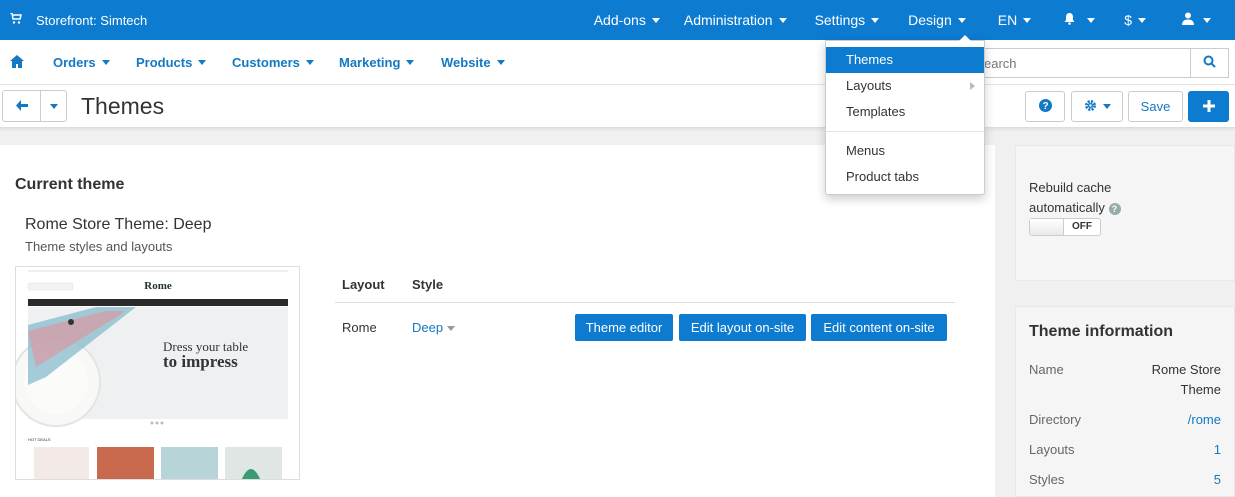  Describe the element at coordinates (1188, 20) in the screenshot. I see `user-icon` at that location.